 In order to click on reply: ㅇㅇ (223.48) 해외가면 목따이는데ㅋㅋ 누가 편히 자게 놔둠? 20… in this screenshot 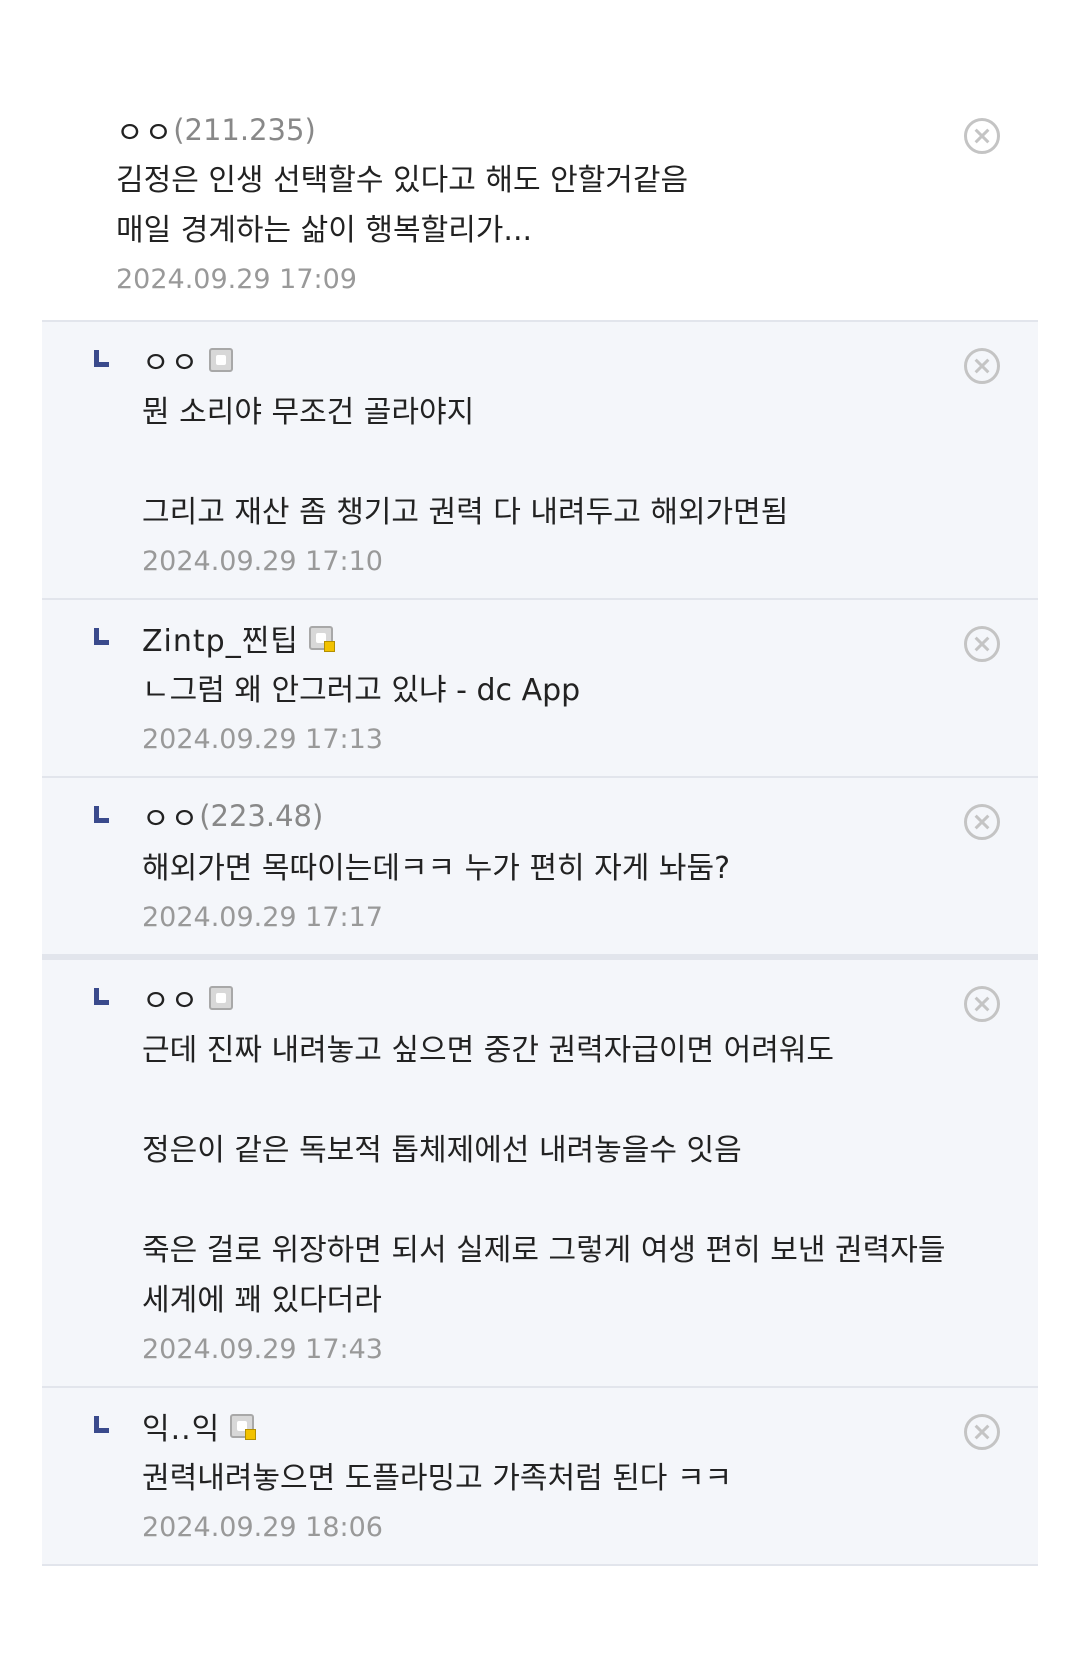, I will do `click(540, 867)`.